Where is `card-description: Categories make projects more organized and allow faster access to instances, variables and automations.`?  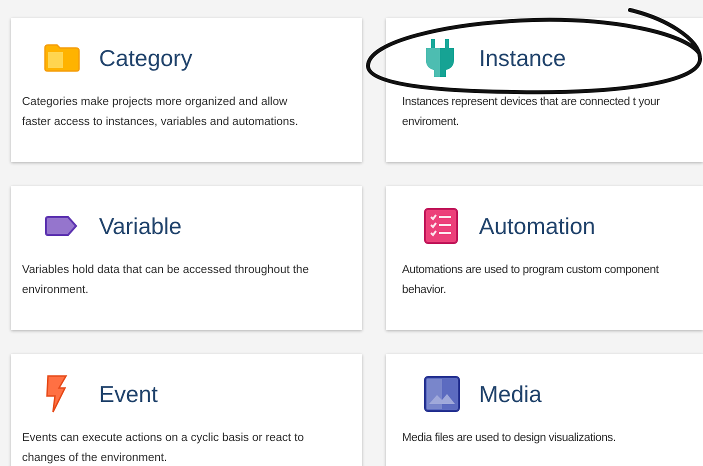
card-description: Categories make projects more organized and allow faster access to instances, variables and automations. is located at coordinates (161, 112).